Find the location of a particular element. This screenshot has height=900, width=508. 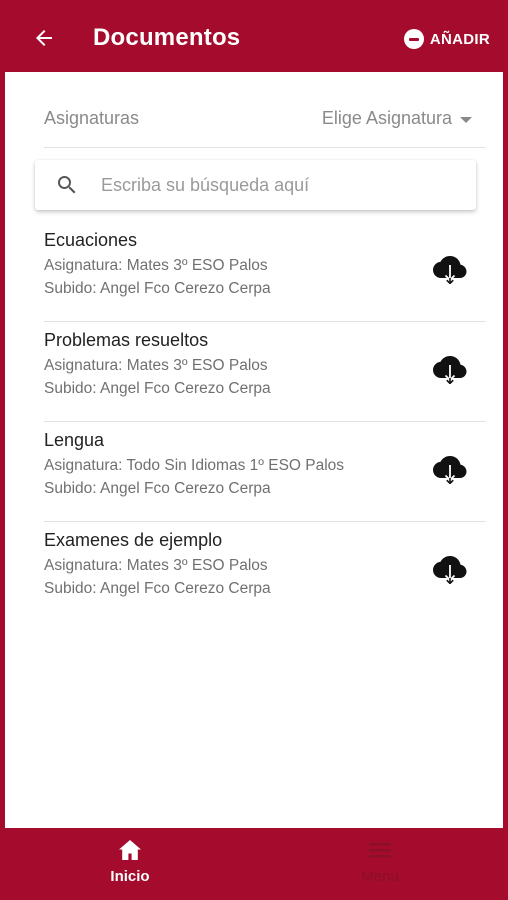

document-name: Examenes de ejemplo is located at coordinates (133, 540).